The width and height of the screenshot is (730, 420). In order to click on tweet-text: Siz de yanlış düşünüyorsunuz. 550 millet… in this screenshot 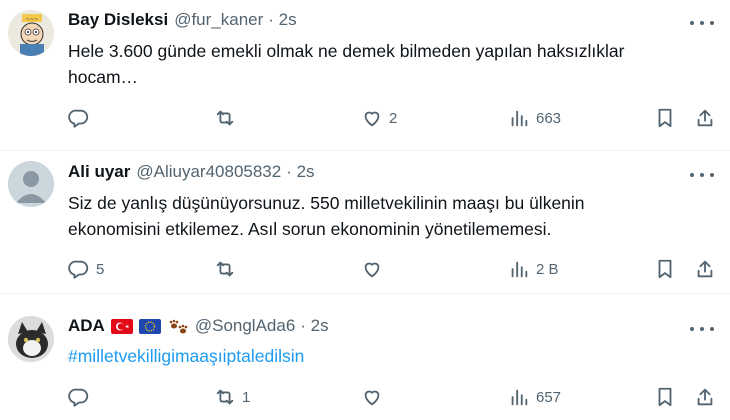, I will do `click(326, 216)`.